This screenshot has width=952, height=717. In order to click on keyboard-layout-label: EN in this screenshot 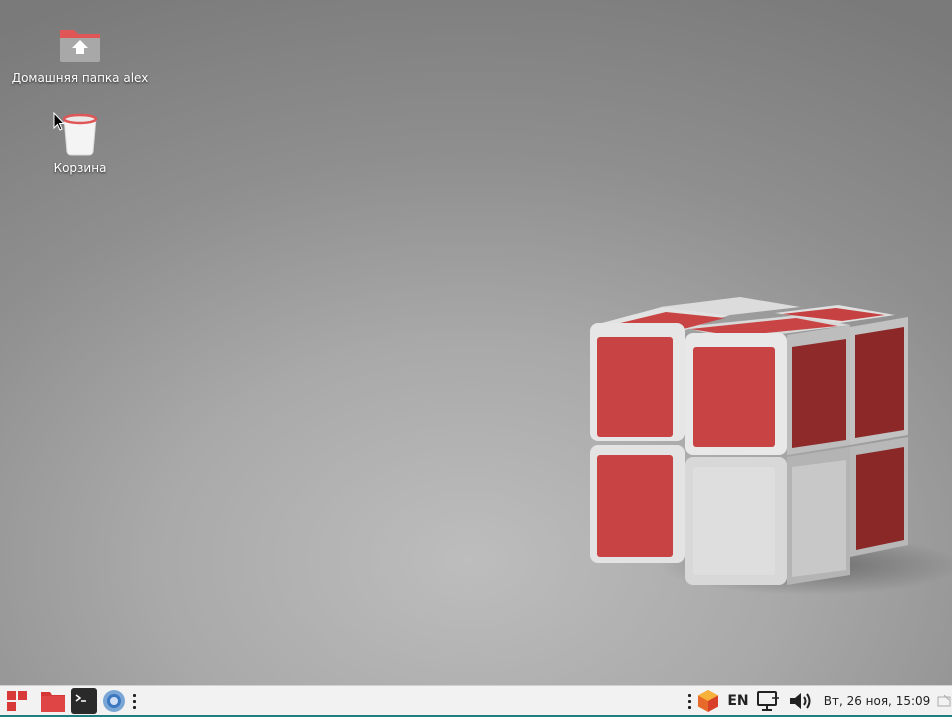, I will do `click(738, 701)`.